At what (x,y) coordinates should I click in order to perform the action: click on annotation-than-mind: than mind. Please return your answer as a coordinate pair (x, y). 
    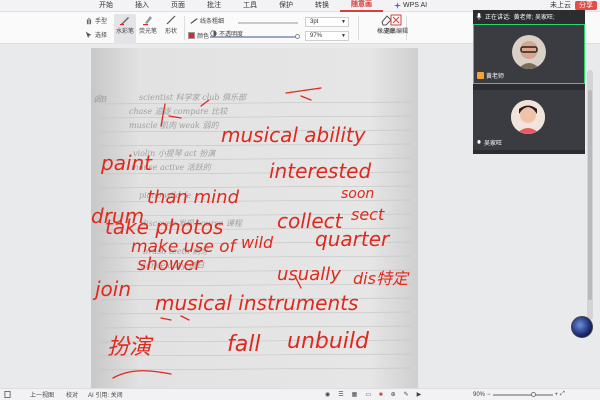
    Looking at the image, I should click on (193, 197).